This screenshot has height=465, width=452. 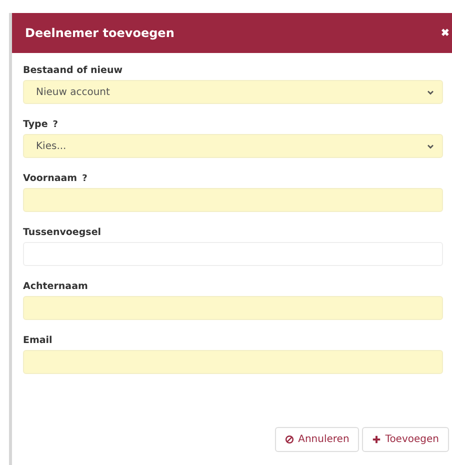 What do you see at coordinates (73, 70) in the screenshot?
I see `field-label: Bestaand of nieuw` at bounding box center [73, 70].